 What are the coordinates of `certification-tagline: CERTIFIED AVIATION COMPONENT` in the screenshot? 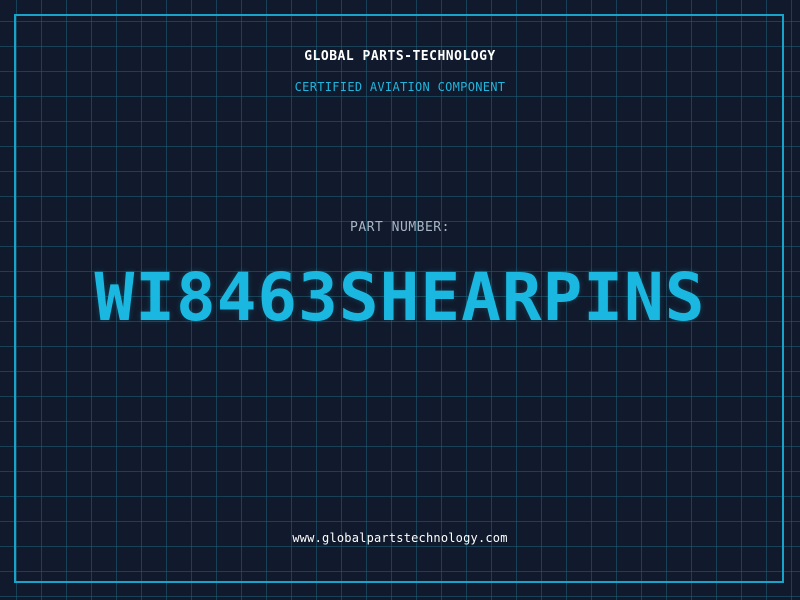 It's located at (400, 87).